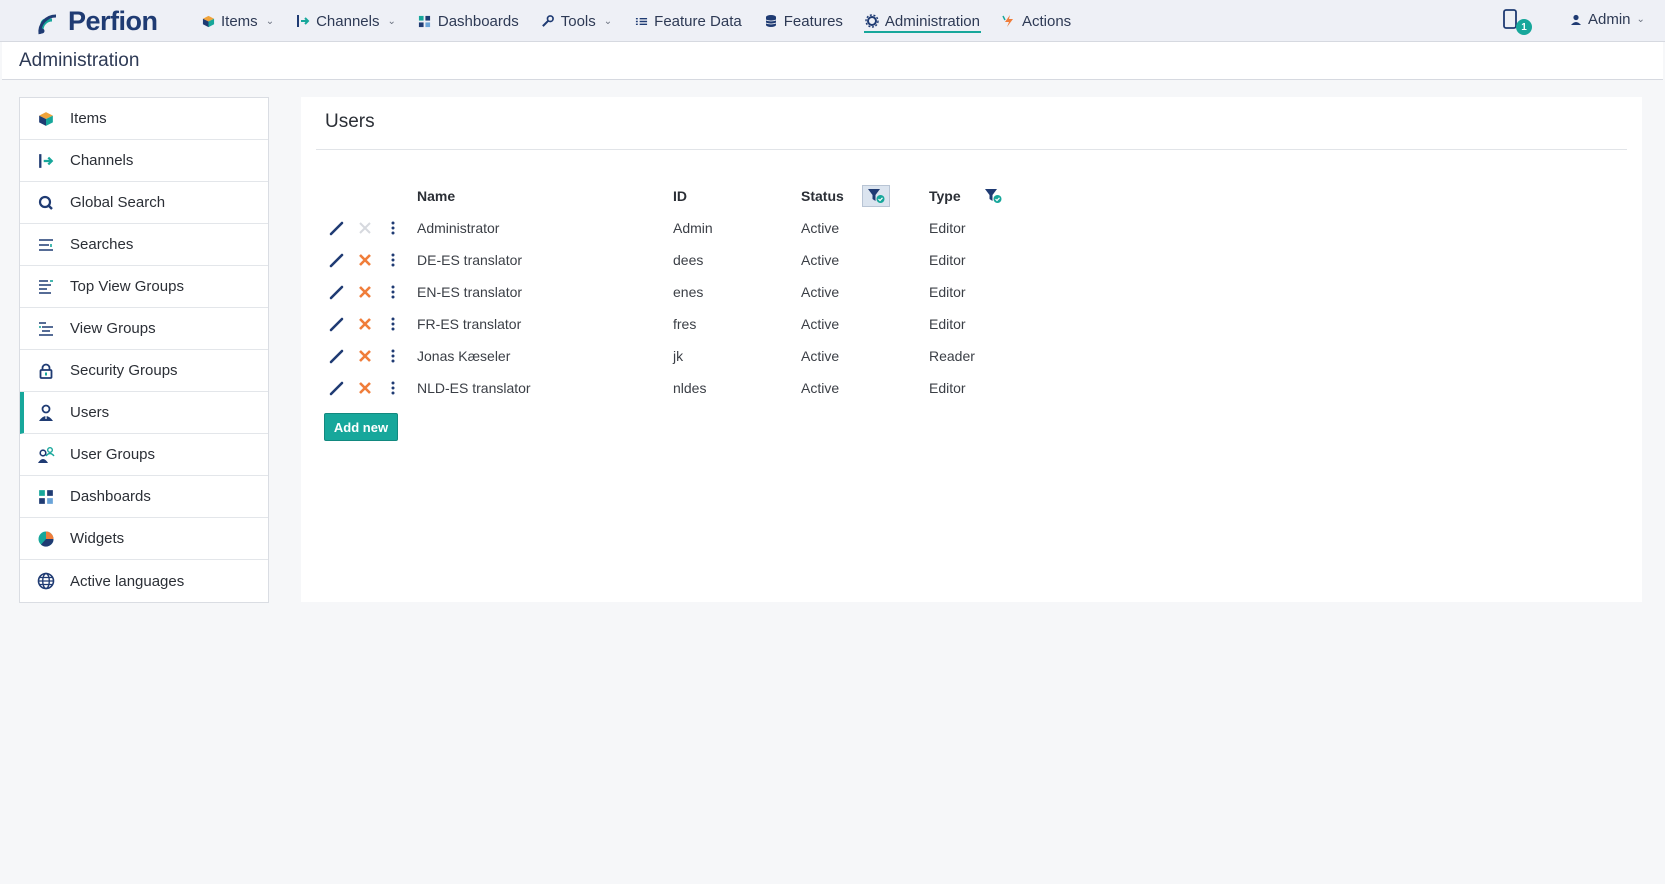 The width and height of the screenshot is (1665, 884). I want to click on nav-tools-label: Tools, so click(578, 21).